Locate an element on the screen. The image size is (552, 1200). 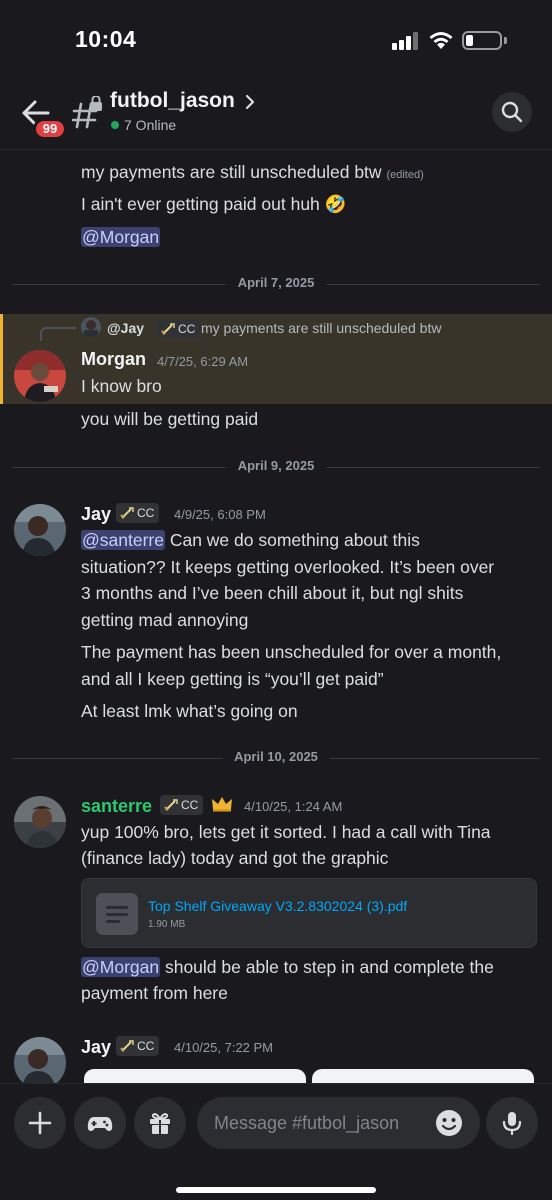
microphone-icon is located at coordinates (512, 1124).